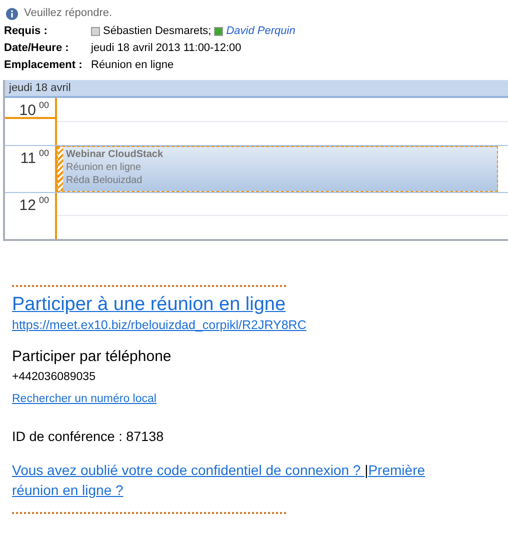 The width and height of the screenshot is (508, 549). What do you see at coordinates (92, 357) in the screenshot?
I see `phone-heading: Participer par téléphone` at bounding box center [92, 357].